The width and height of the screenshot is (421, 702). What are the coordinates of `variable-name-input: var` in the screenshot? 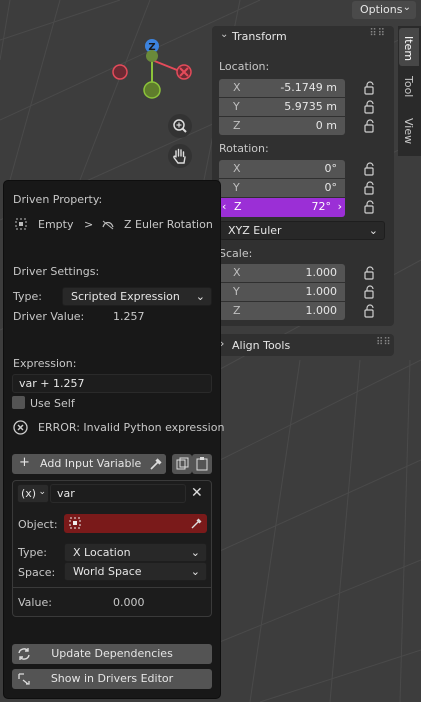 It's located at (118, 493).